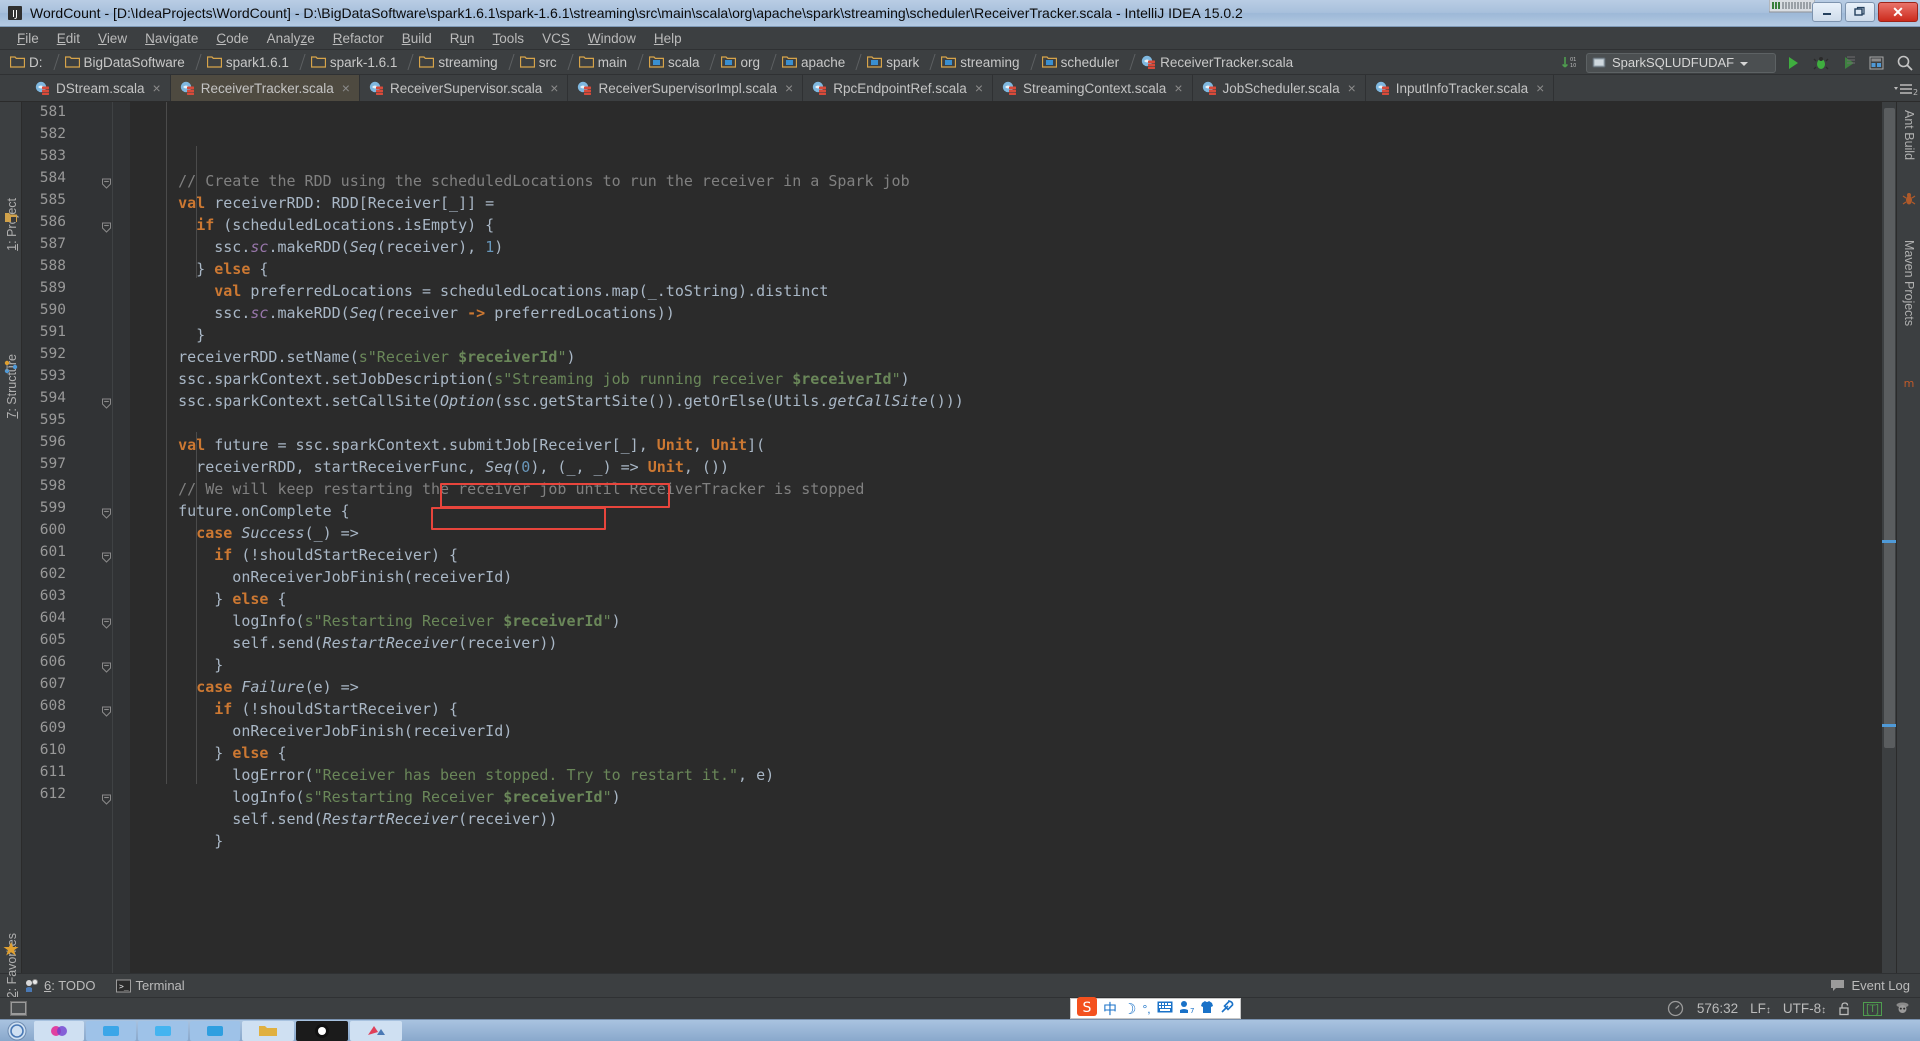 Image resolution: width=1920 pixels, height=1041 pixels. I want to click on close-button: ✕, so click(1898, 12).